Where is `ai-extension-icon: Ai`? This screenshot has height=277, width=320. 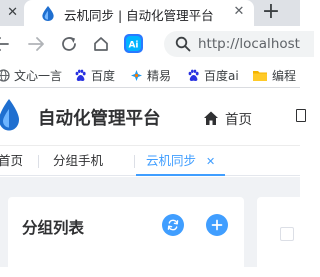 ai-extension-icon: Ai is located at coordinates (133, 43).